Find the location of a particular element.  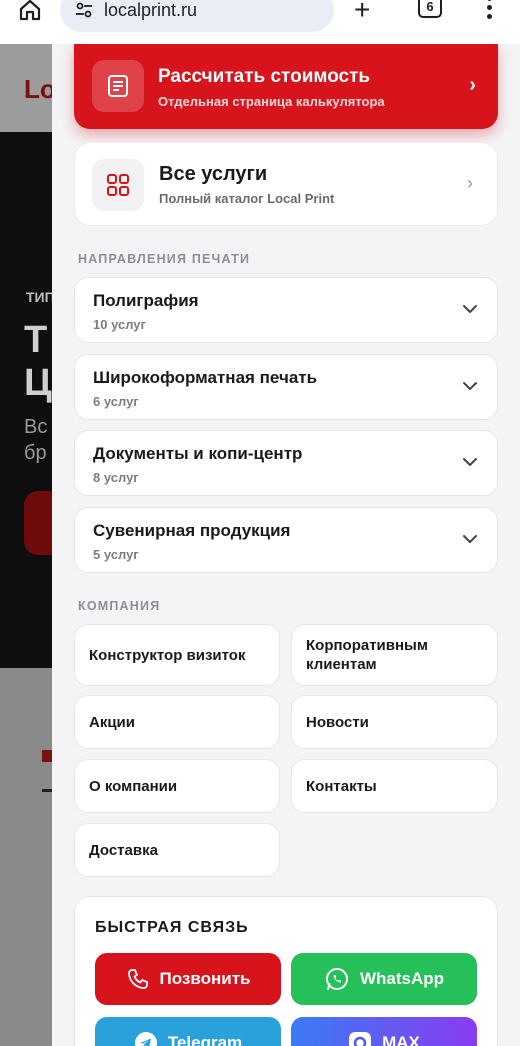

url-text: localprint.ru is located at coordinates (151, 10).